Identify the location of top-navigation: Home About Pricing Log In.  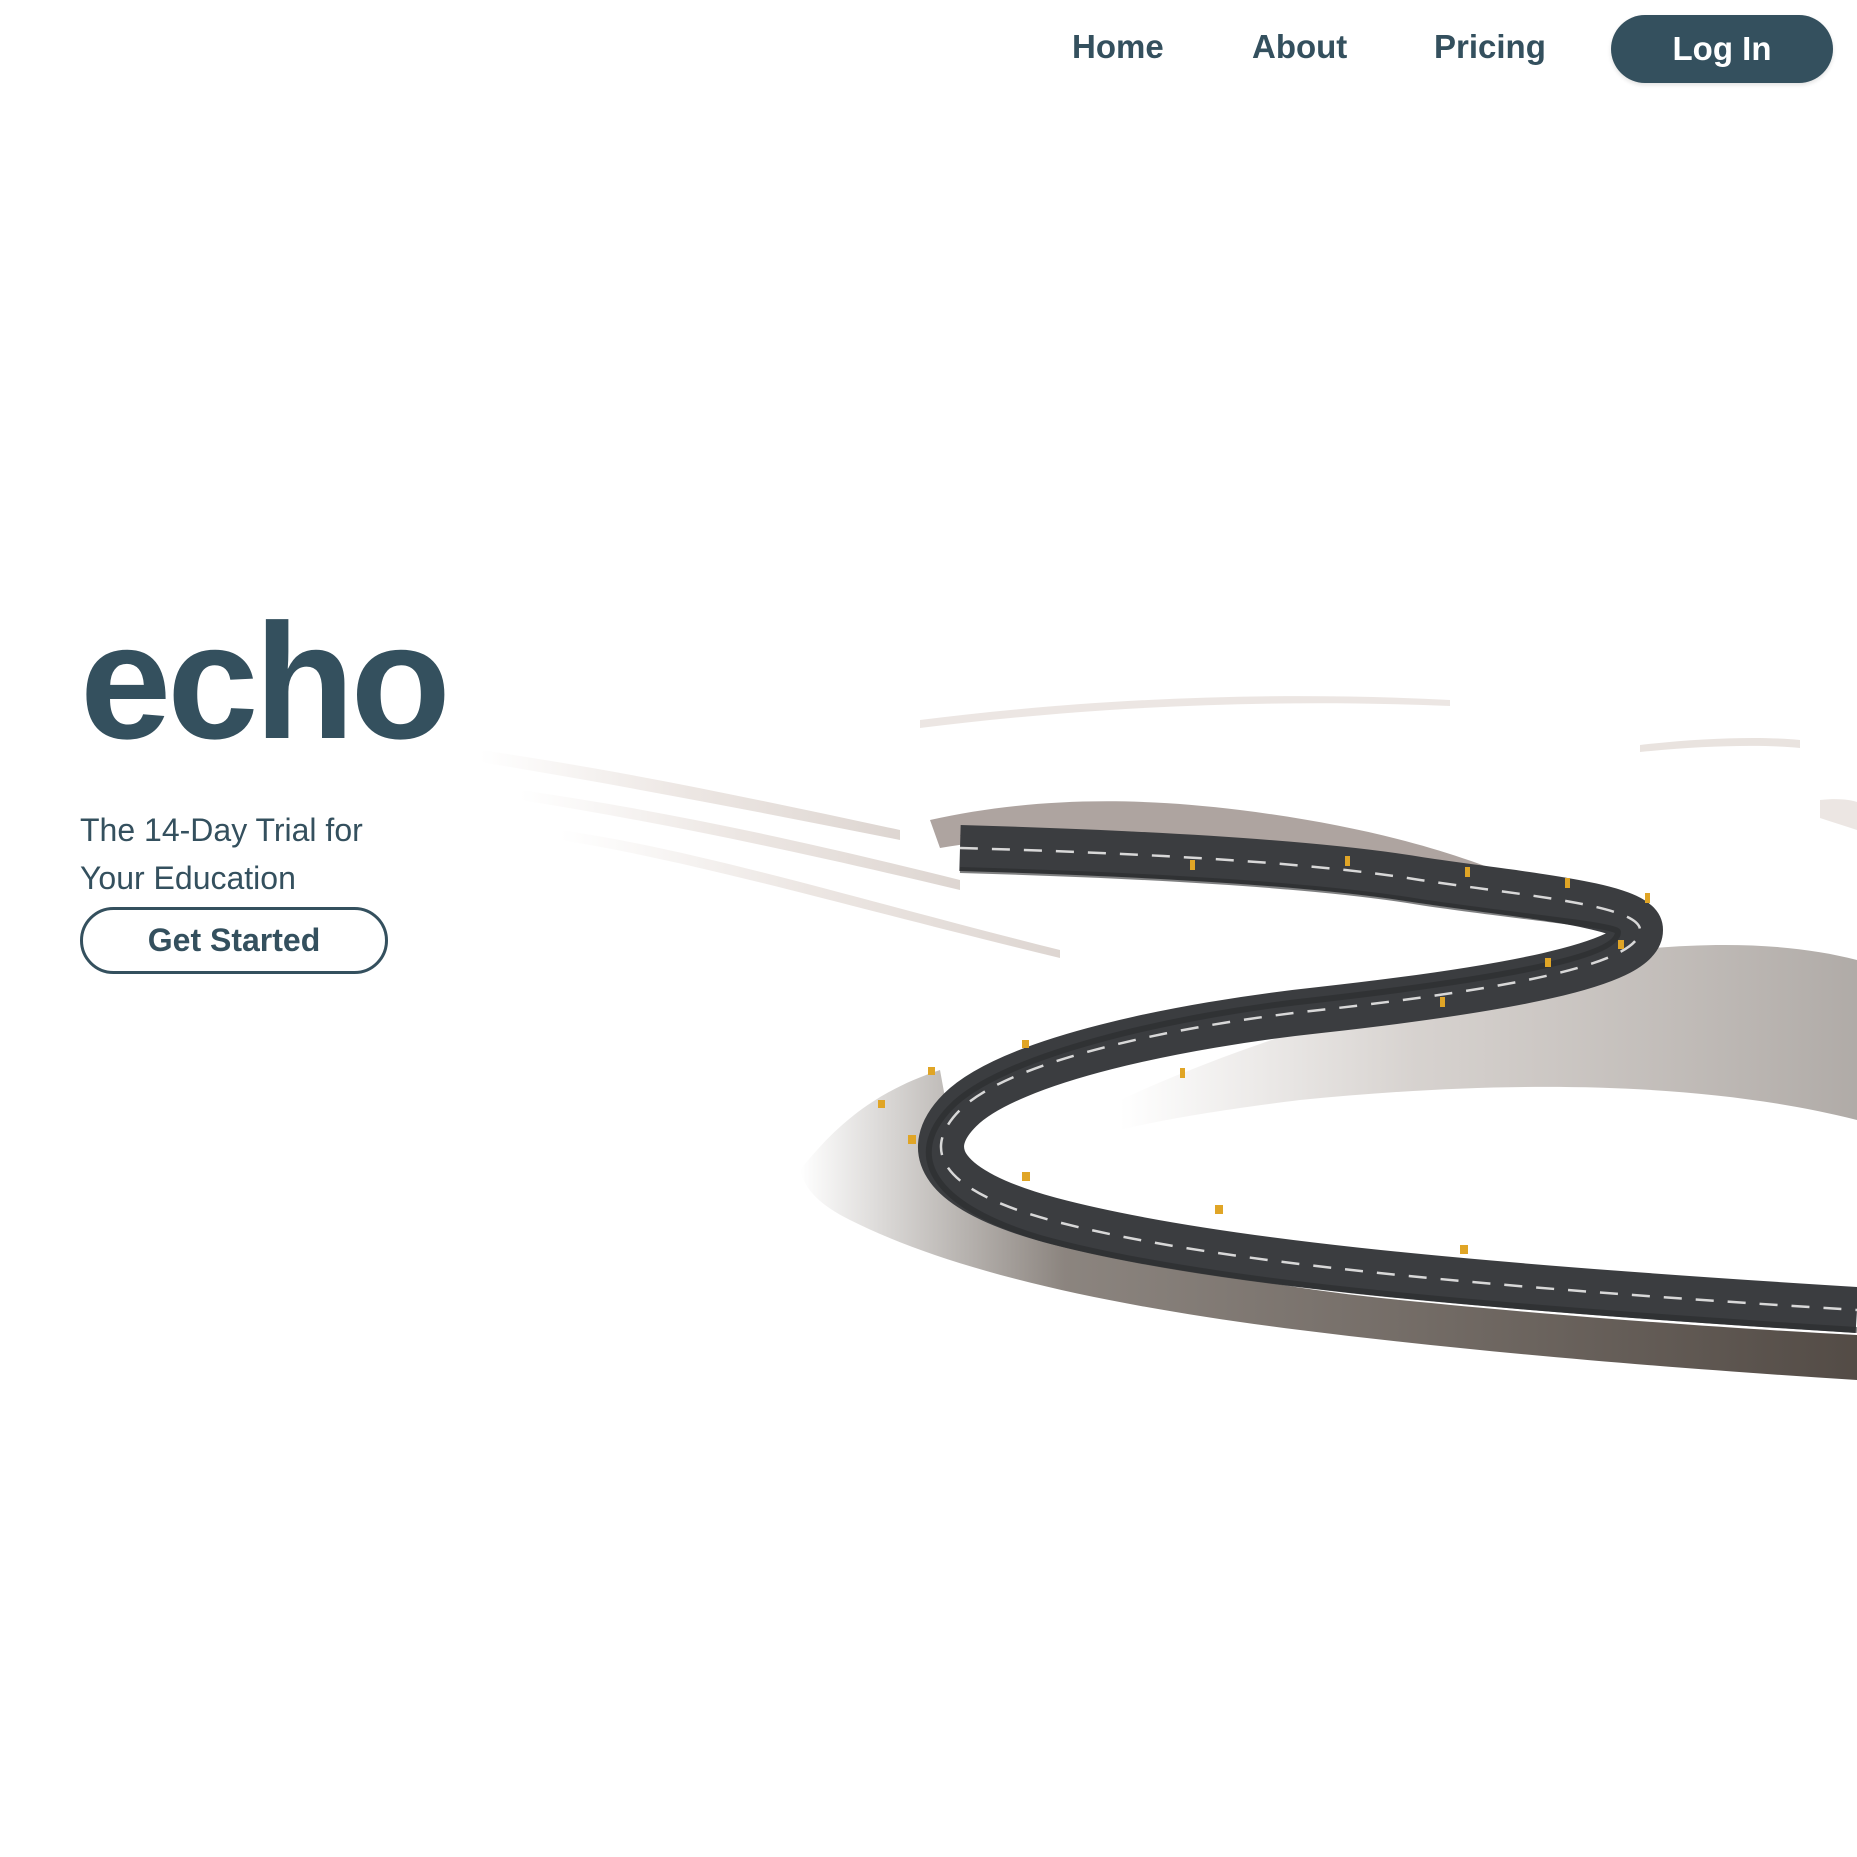
(928, 50).